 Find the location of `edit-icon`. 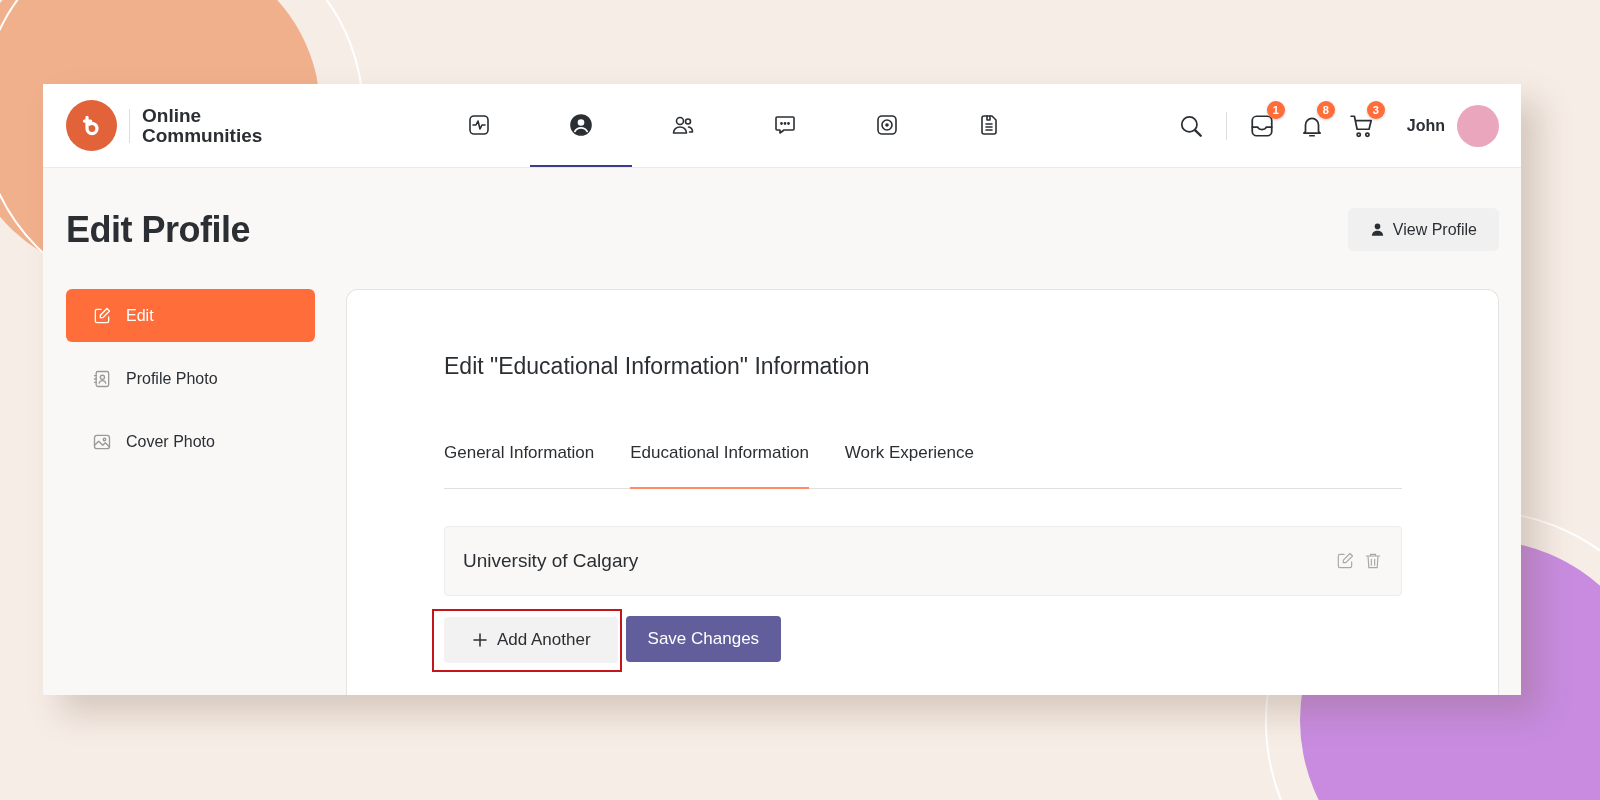

edit-icon is located at coordinates (102, 315).